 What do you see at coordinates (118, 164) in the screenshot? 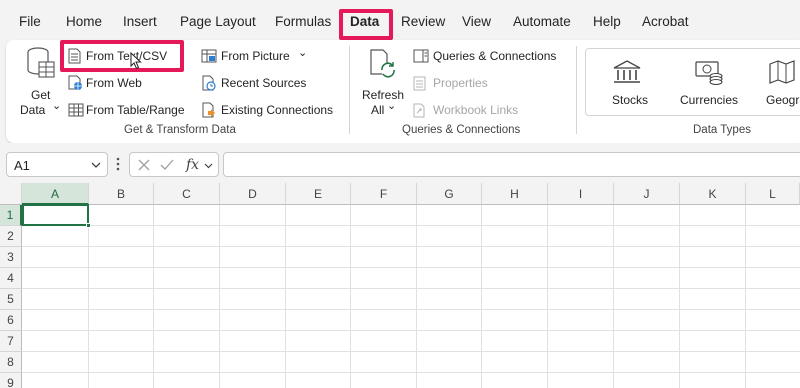
I see `more-options-icon` at bounding box center [118, 164].